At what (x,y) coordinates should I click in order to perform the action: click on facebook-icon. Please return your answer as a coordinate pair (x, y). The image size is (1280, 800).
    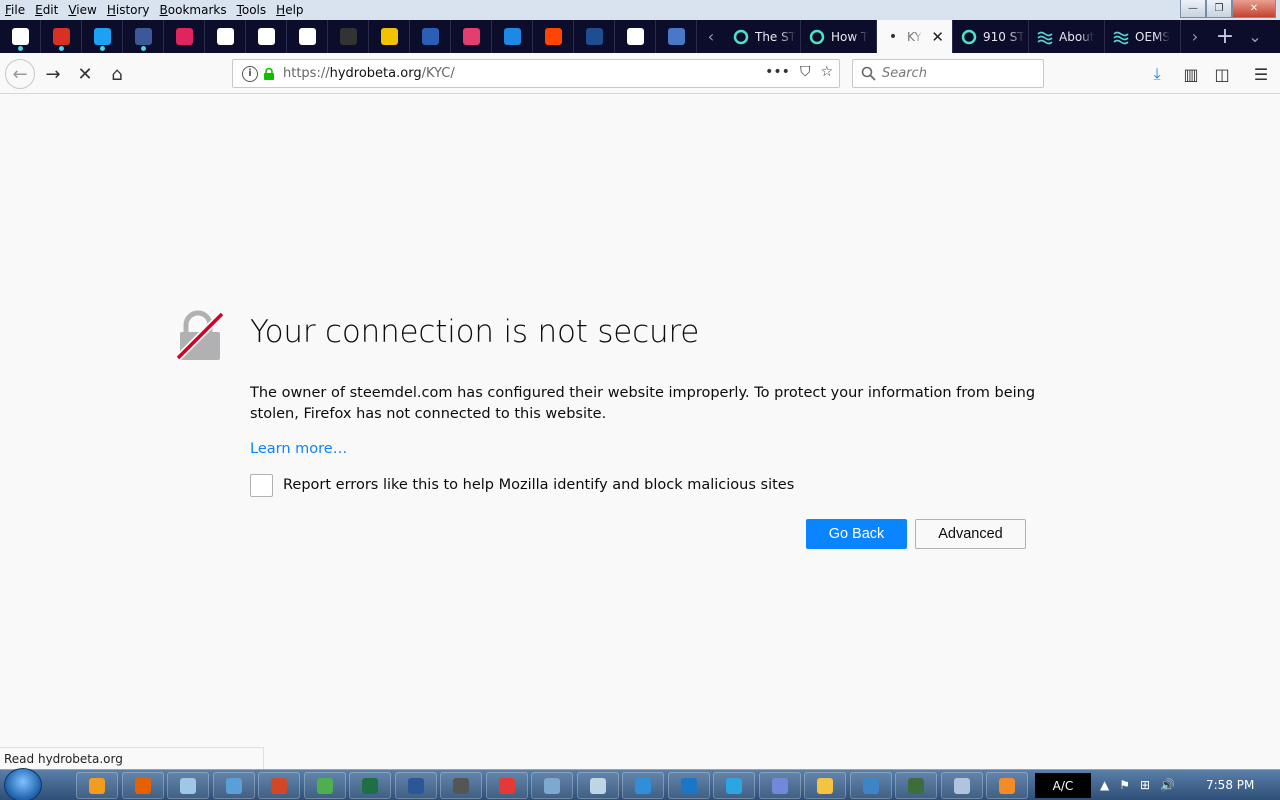
    Looking at the image, I should click on (143, 36).